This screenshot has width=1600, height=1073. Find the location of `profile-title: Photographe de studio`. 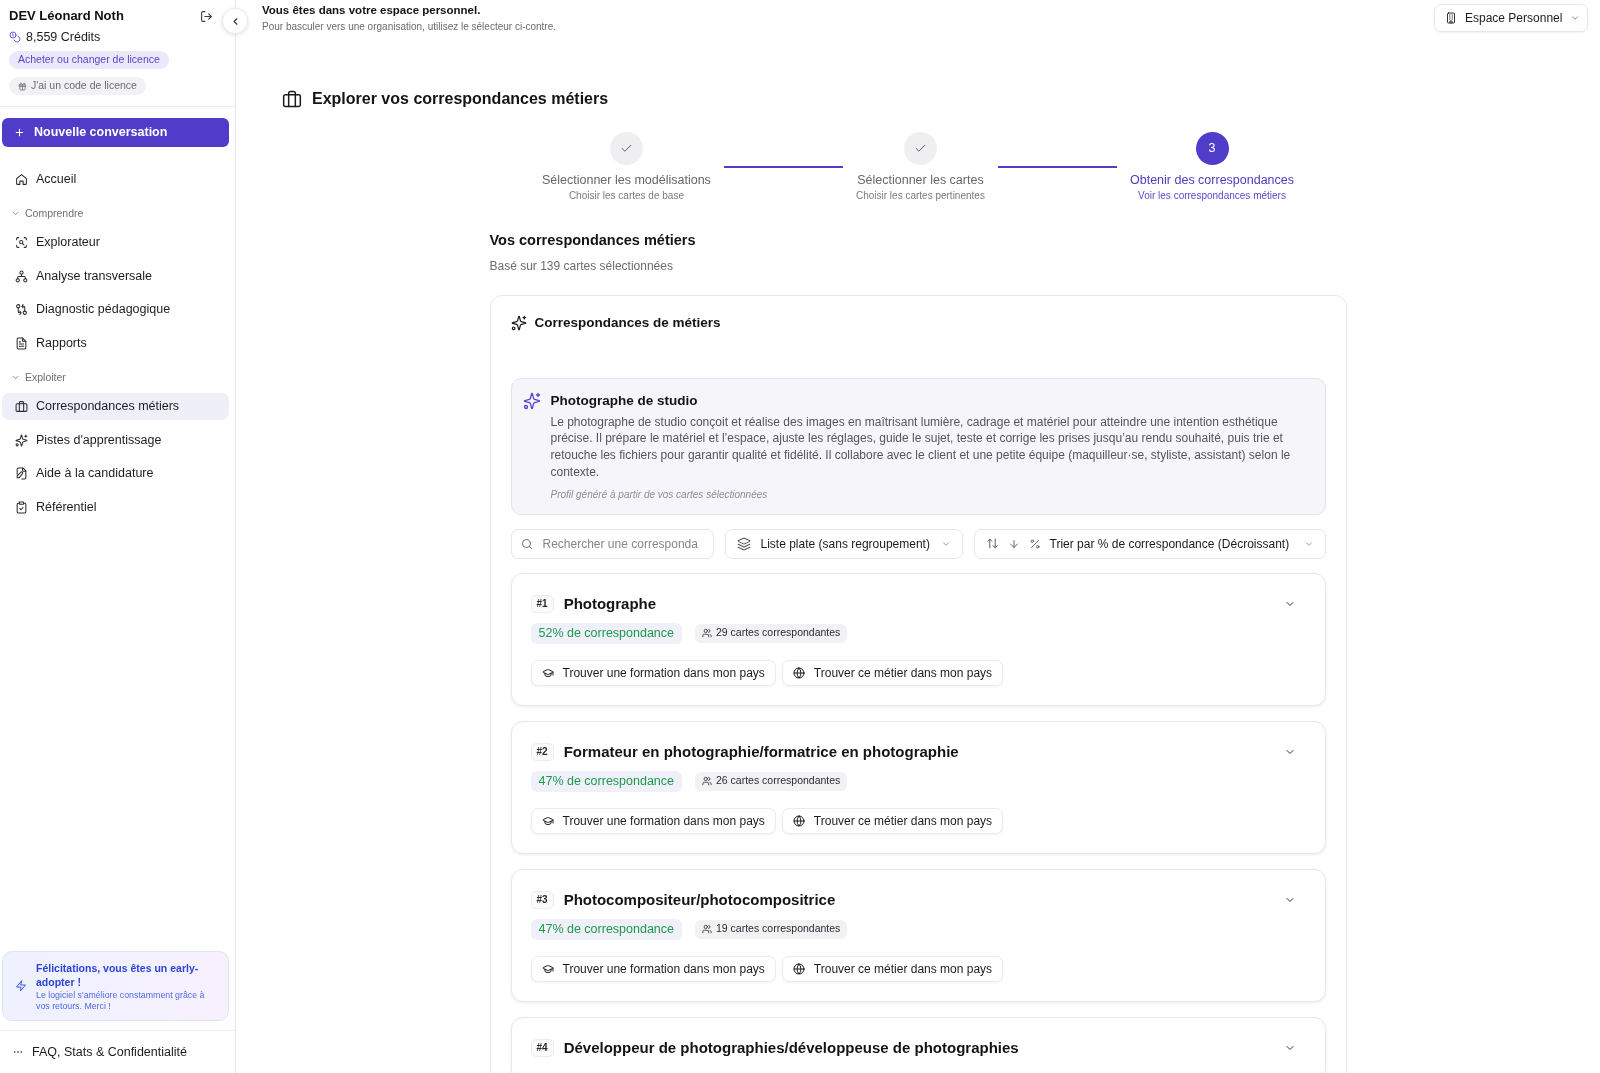

profile-title: Photographe de studio is located at coordinates (624, 401).